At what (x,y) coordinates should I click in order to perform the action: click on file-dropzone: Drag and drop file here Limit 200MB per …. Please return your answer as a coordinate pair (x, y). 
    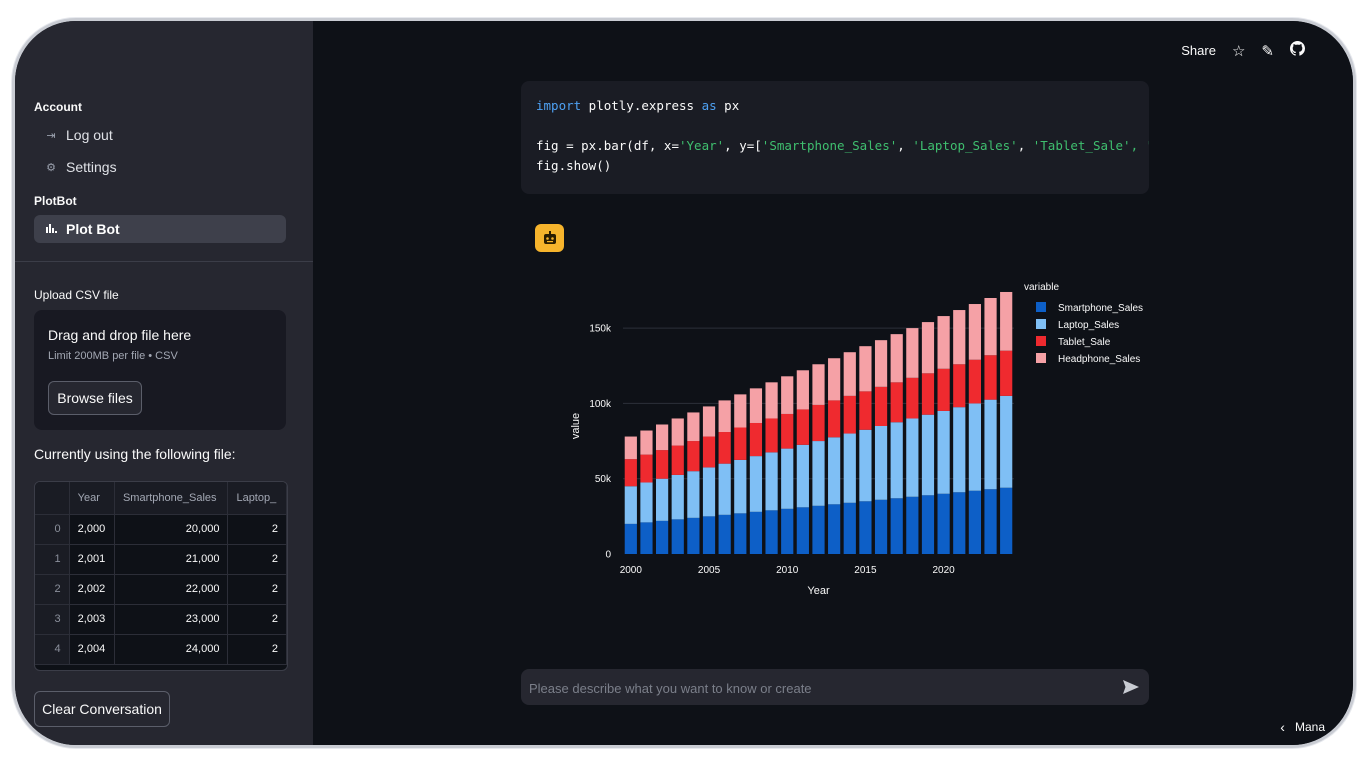
    Looking at the image, I should click on (160, 370).